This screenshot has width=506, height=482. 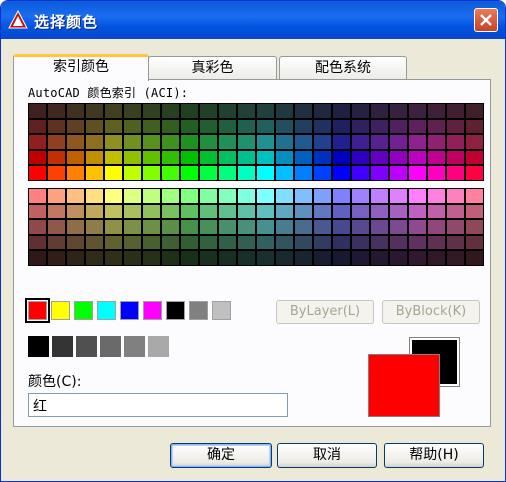 What do you see at coordinates (486, 20) in the screenshot?
I see `close-button` at bounding box center [486, 20].